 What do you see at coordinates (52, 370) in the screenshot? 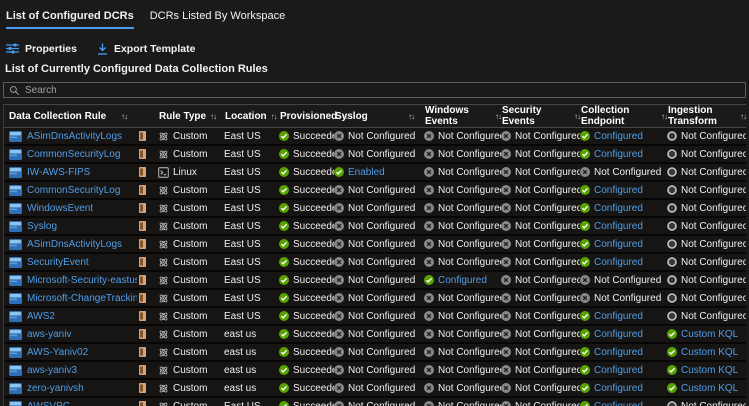
I see `dcr-name-link: aws-yaniv3` at bounding box center [52, 370].